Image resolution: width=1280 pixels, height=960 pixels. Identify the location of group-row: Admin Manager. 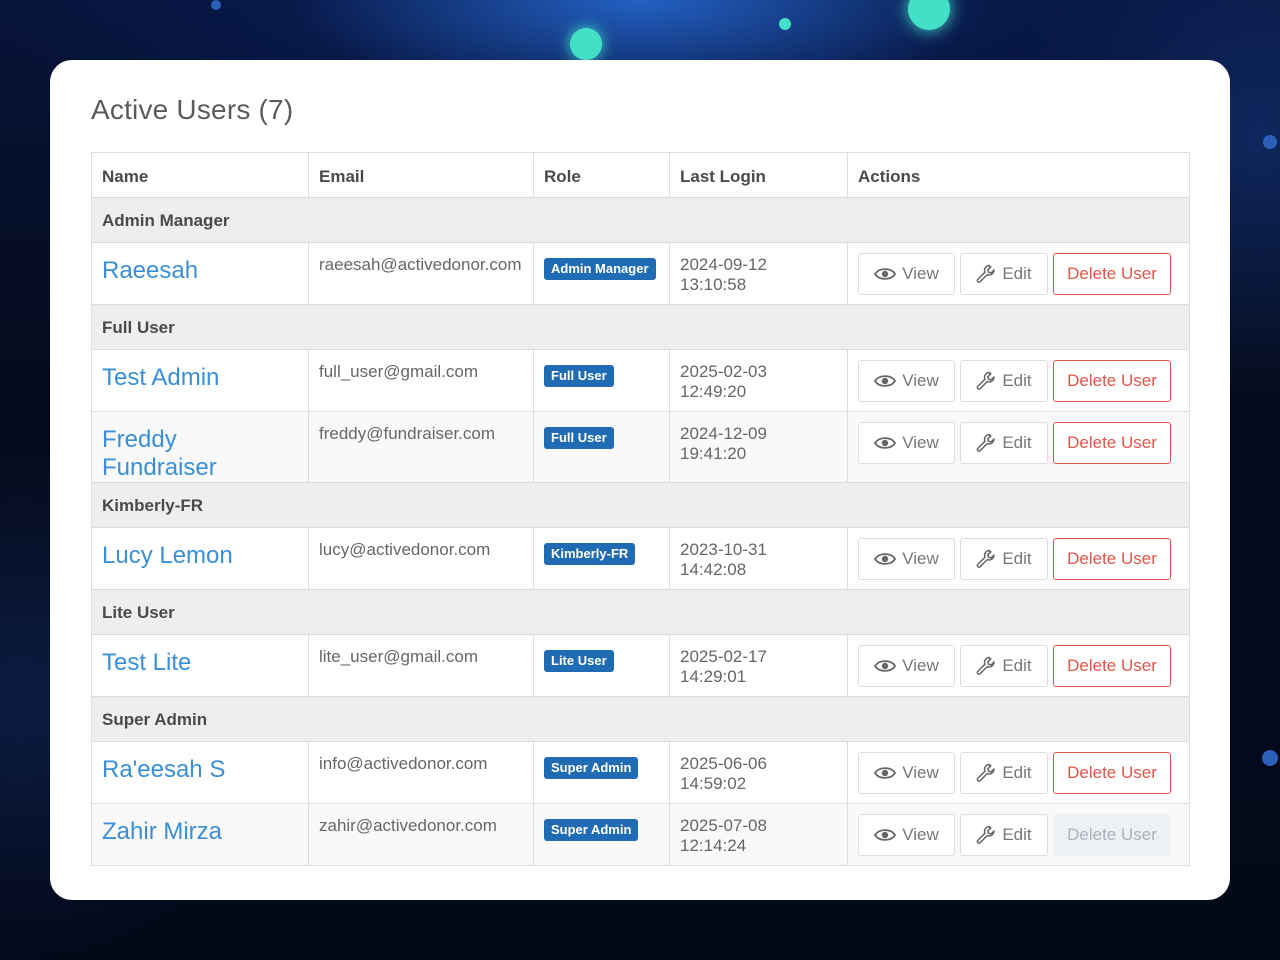
(640, 220).